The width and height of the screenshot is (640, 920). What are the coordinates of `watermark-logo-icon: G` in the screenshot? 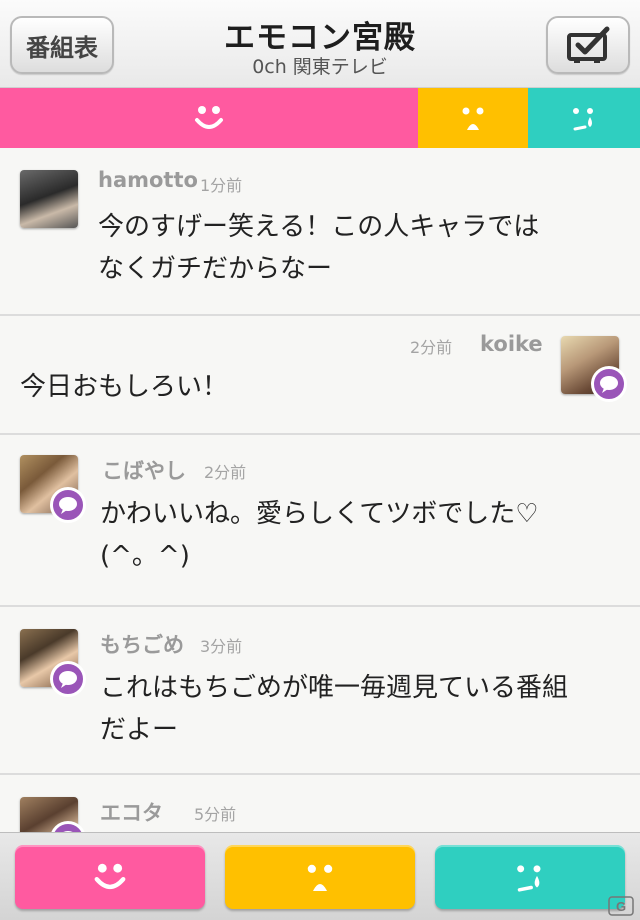 It's located at (621, 906).